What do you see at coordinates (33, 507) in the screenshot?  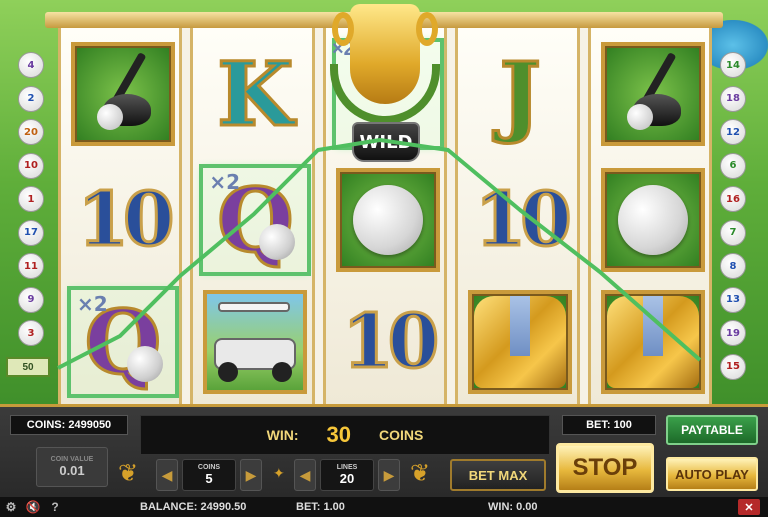 I see `mute-icon: 🔇` at bounding box center [33, 507].